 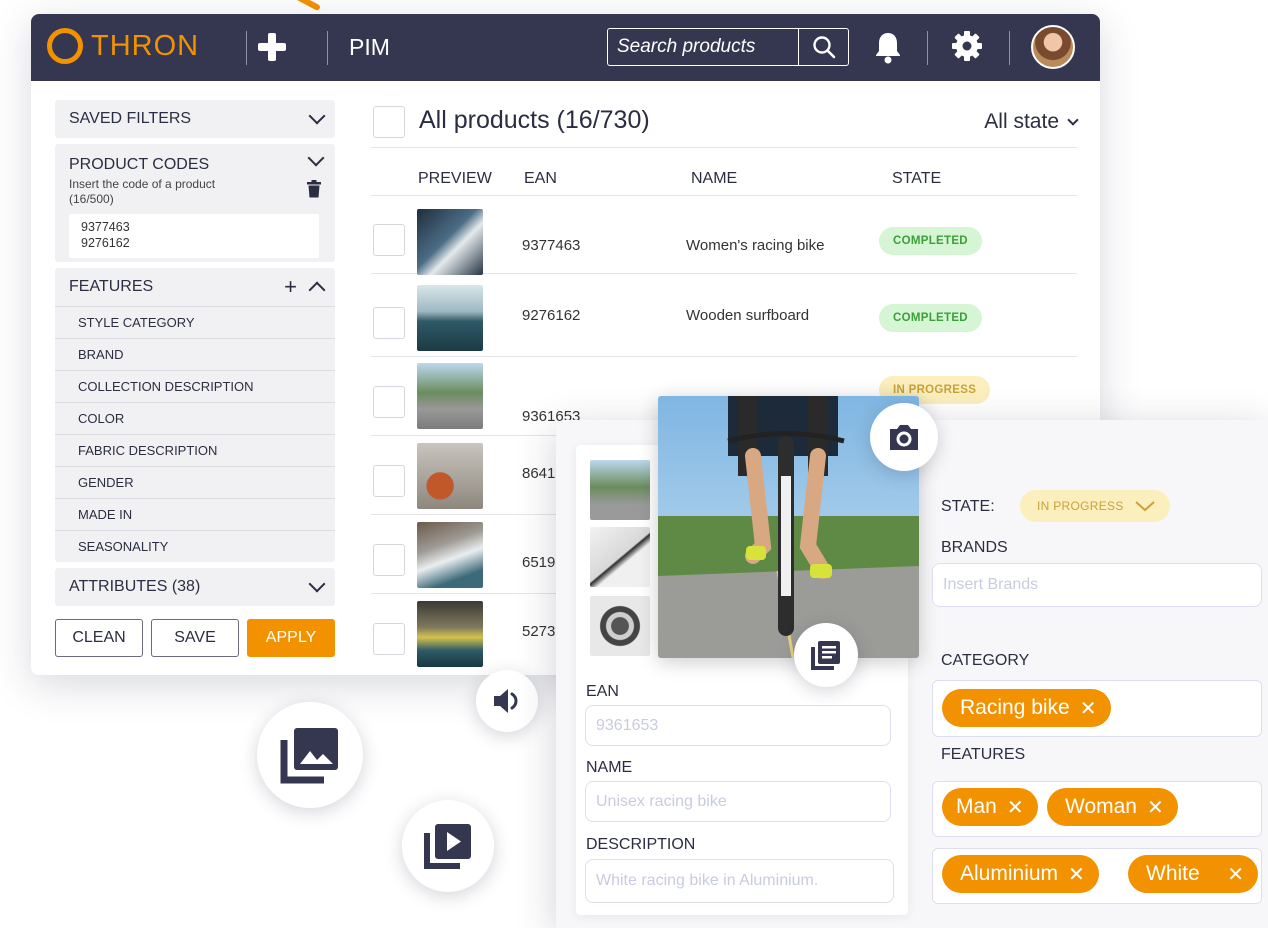 I want to click on table-row: 9377463 Women's racing bike COMPLETED, so click(x=724, y=235).